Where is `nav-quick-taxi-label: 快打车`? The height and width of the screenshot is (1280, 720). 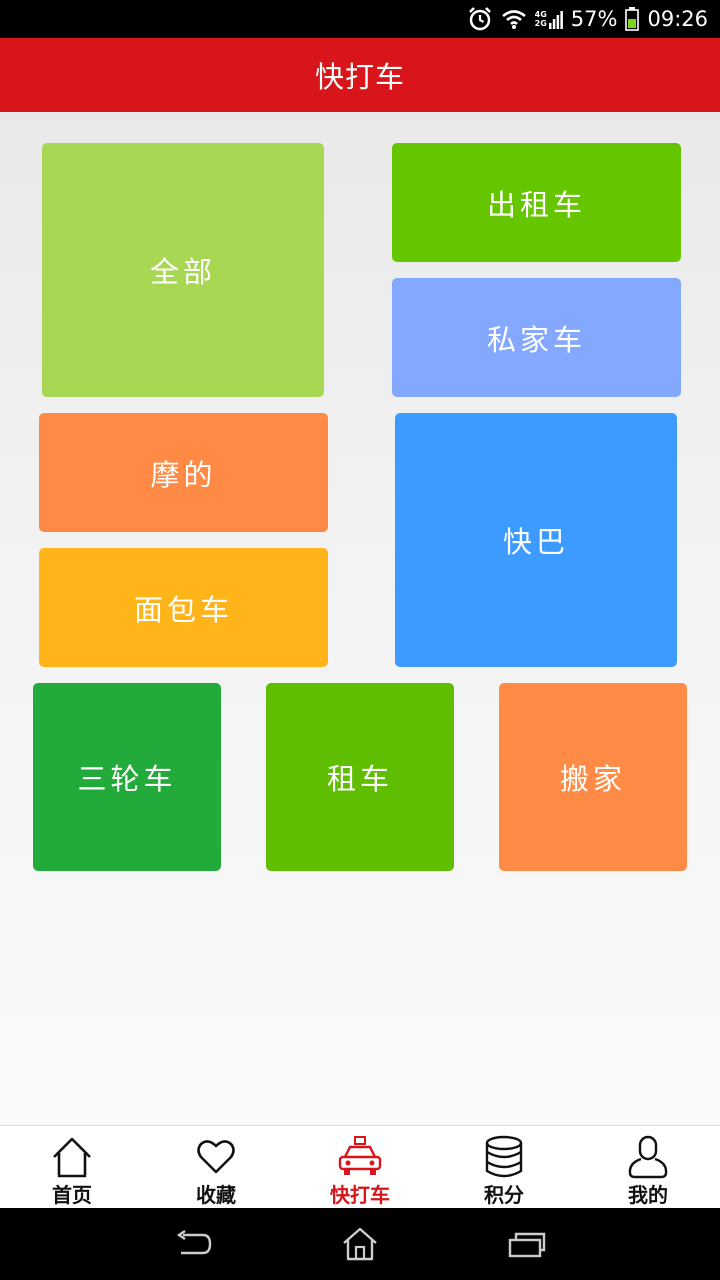 nav-quick-taxi-label: 快打车 is located at coordinates (360, 1195).